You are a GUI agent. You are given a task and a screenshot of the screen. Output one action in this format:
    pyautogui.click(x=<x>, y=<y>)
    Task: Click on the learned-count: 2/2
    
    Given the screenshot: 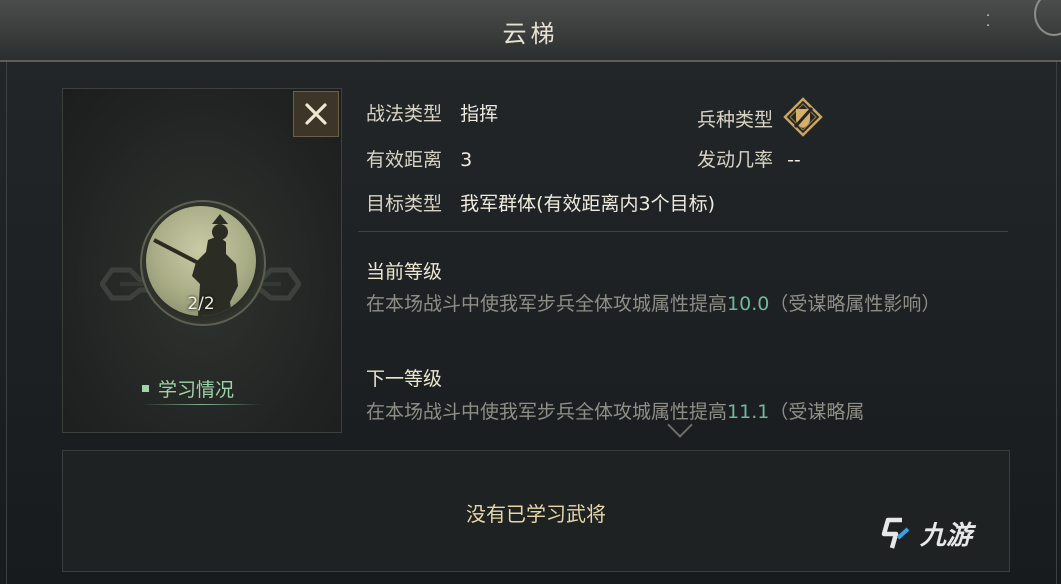 What is the action you would take?
    pyautogui.click(x=201, y=304)
    